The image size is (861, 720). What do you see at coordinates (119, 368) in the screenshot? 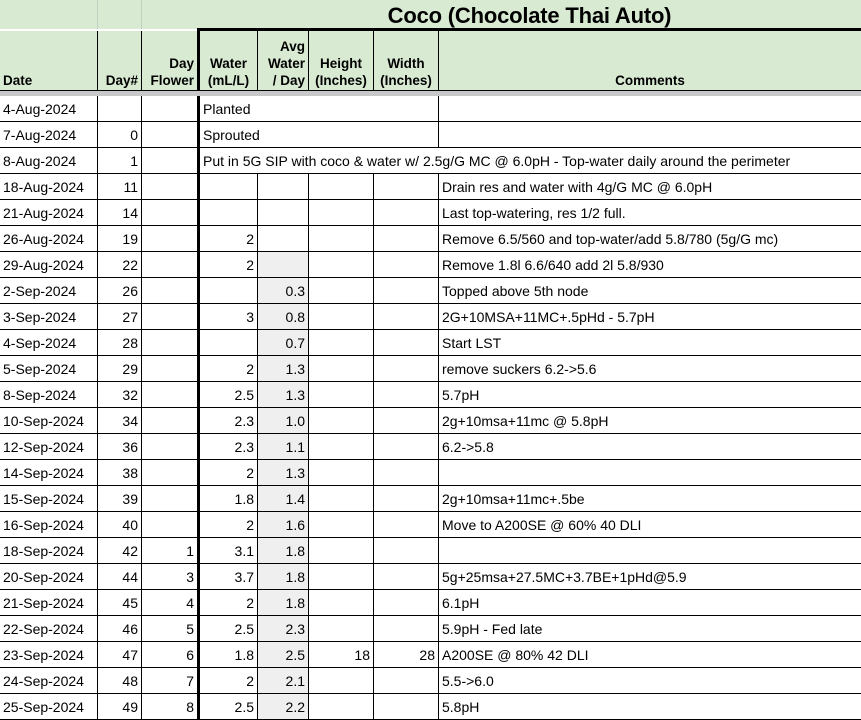
I see `cell-day: 29` at bounding box center [119, 368].